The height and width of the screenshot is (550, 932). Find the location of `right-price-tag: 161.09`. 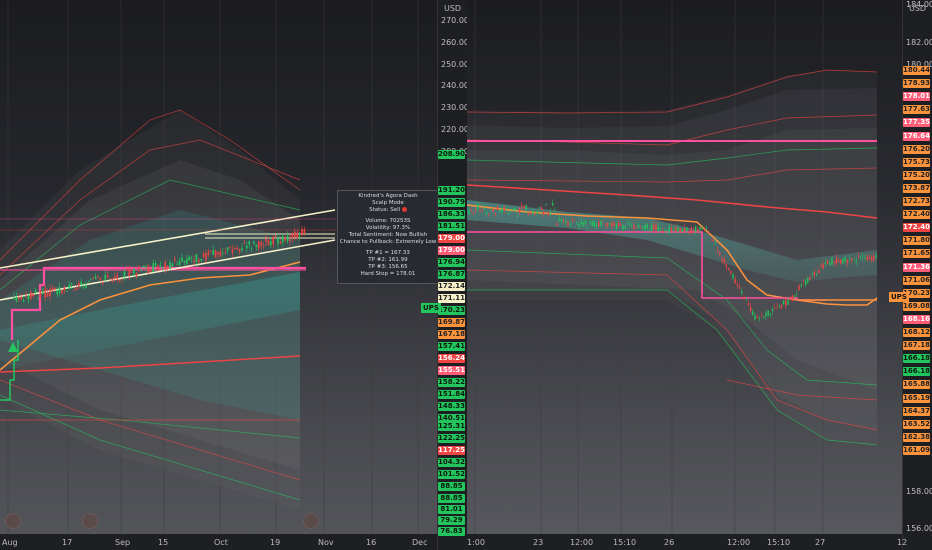

right-price-tag: 161.09 is located at coordinates (917, 450).